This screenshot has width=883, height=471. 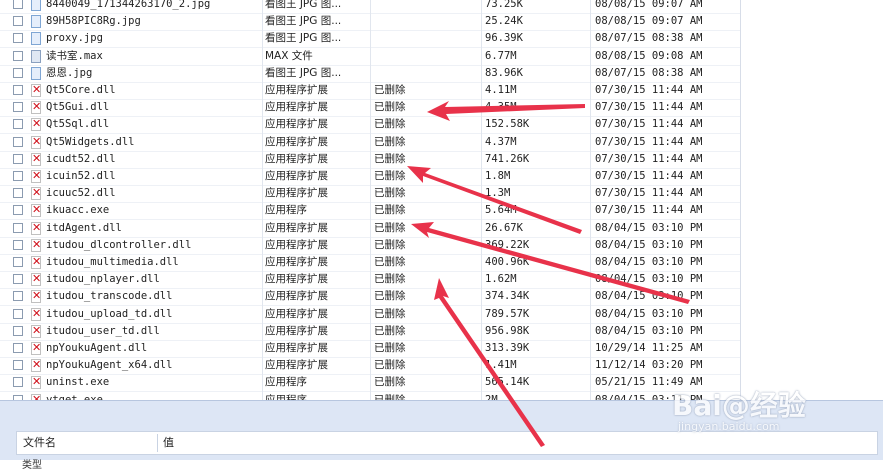 I want to click on file-size: 4.37M, so click(x=501, y=141).